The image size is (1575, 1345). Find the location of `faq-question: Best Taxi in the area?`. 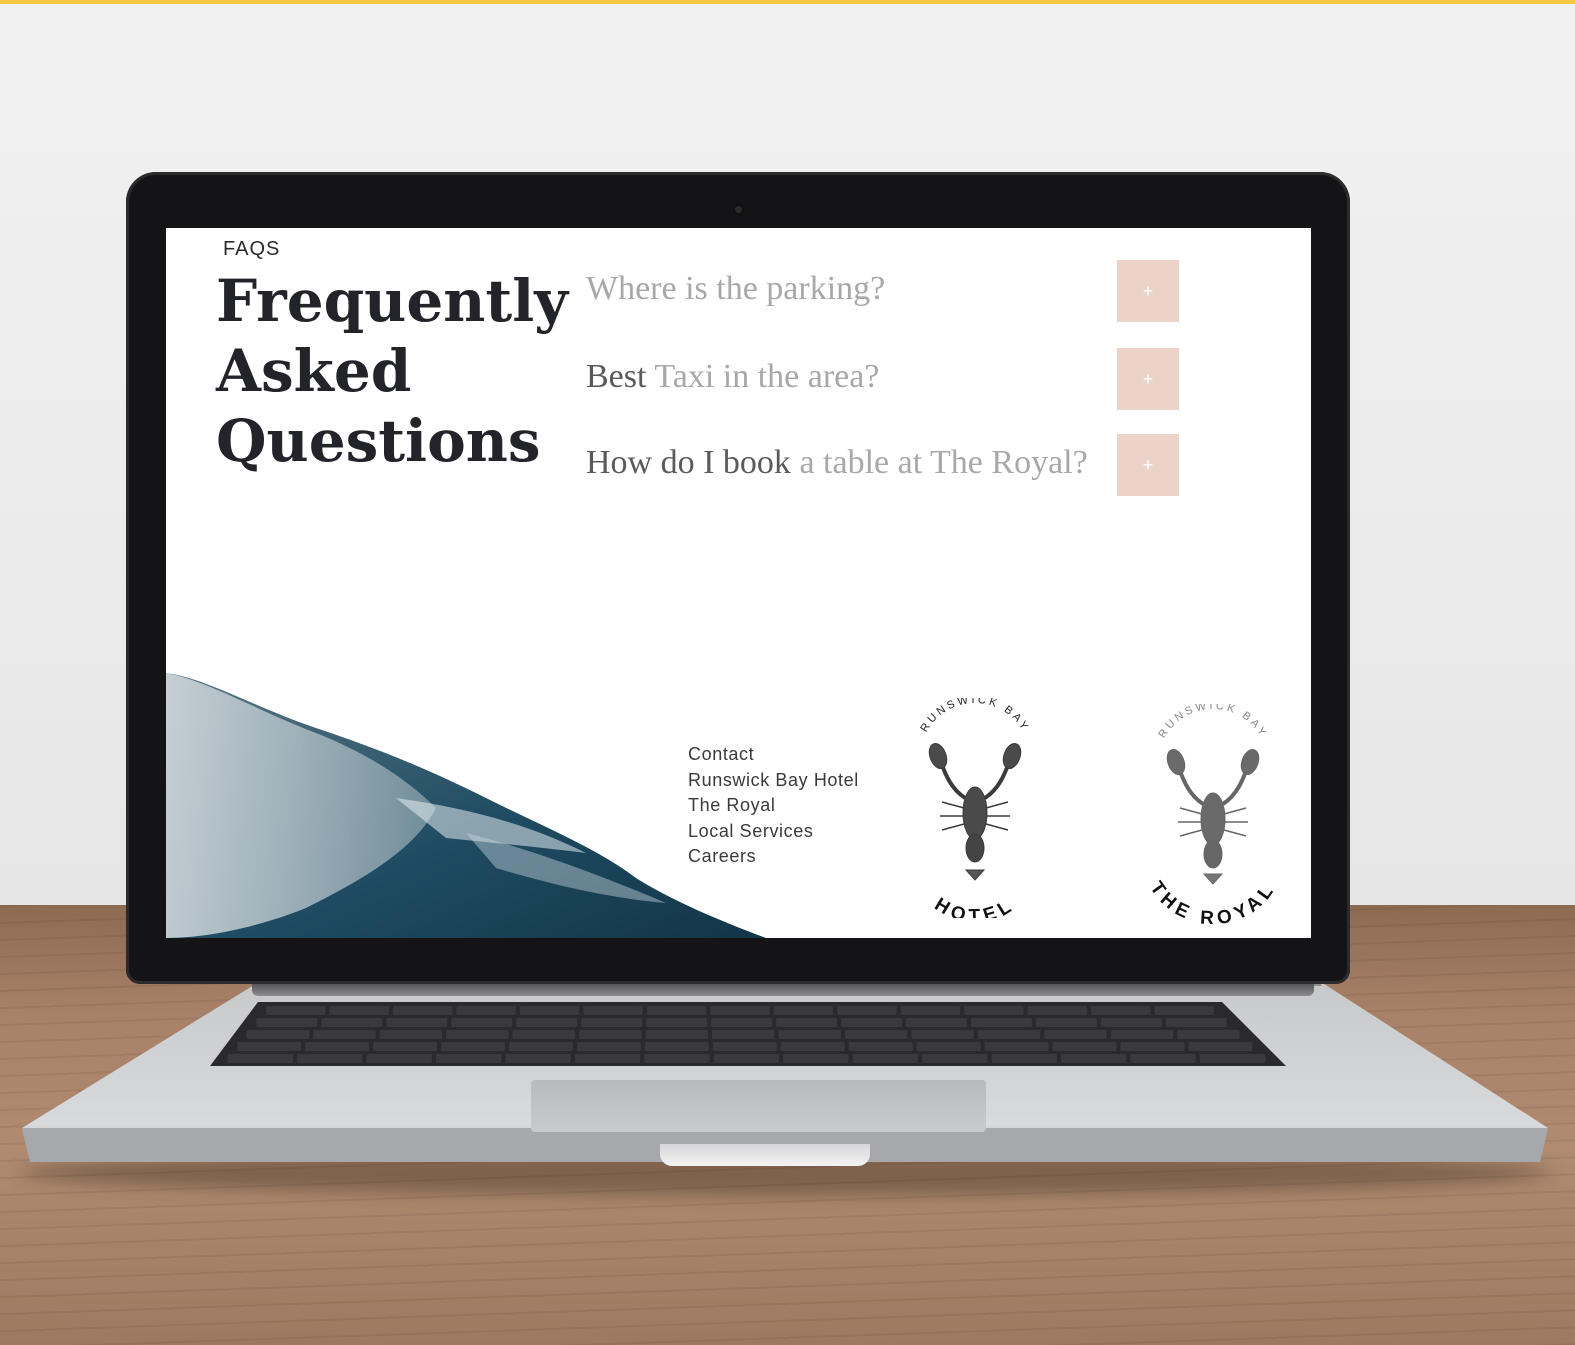

faq-question: Best Taxi in the area? is located at coordinates (732, 377).